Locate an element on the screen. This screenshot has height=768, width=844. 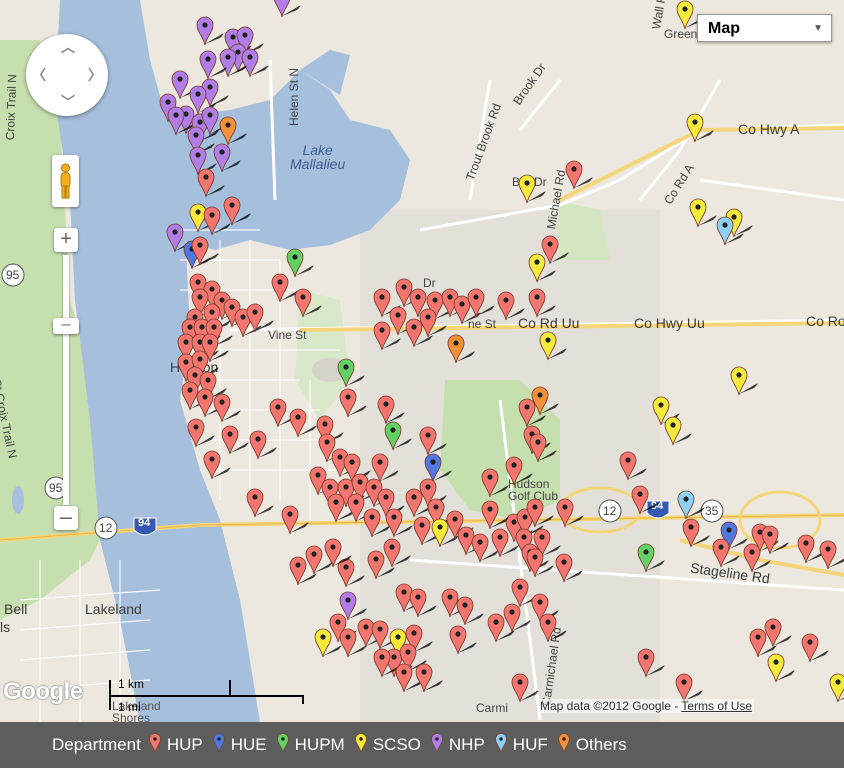
legend-item-nhp: NHP is located at coordinates (458, 745).